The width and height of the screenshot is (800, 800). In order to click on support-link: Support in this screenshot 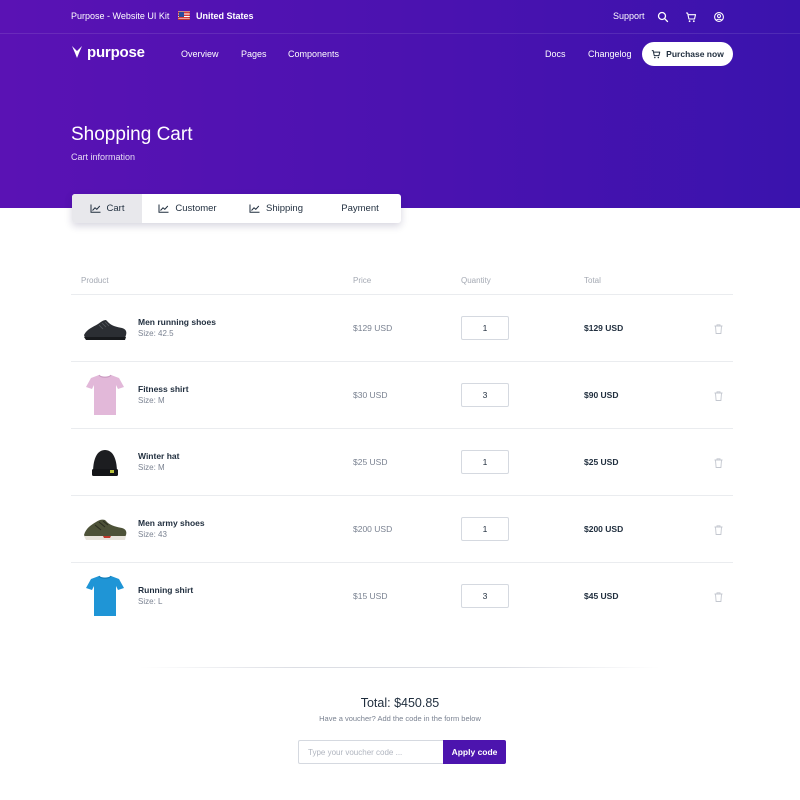, I will do `click(629, 16)`.